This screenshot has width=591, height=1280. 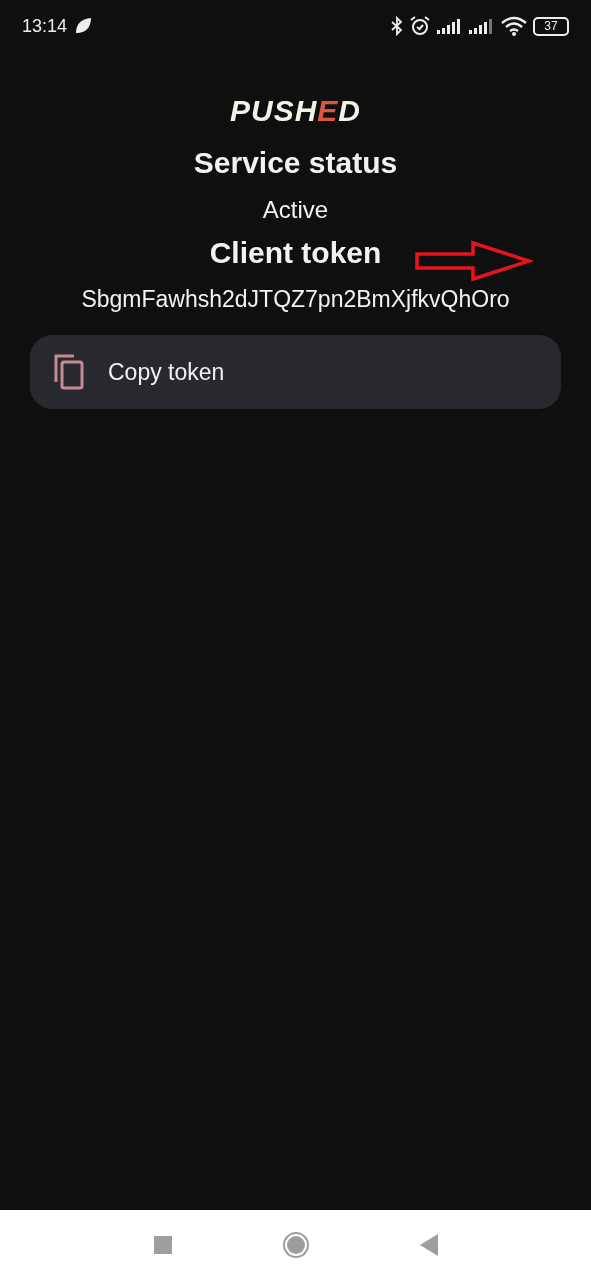 What do you see at coordinates (420, 26) in the screenshot?
I see `alarm-icon` at bounding box center [420, 26].